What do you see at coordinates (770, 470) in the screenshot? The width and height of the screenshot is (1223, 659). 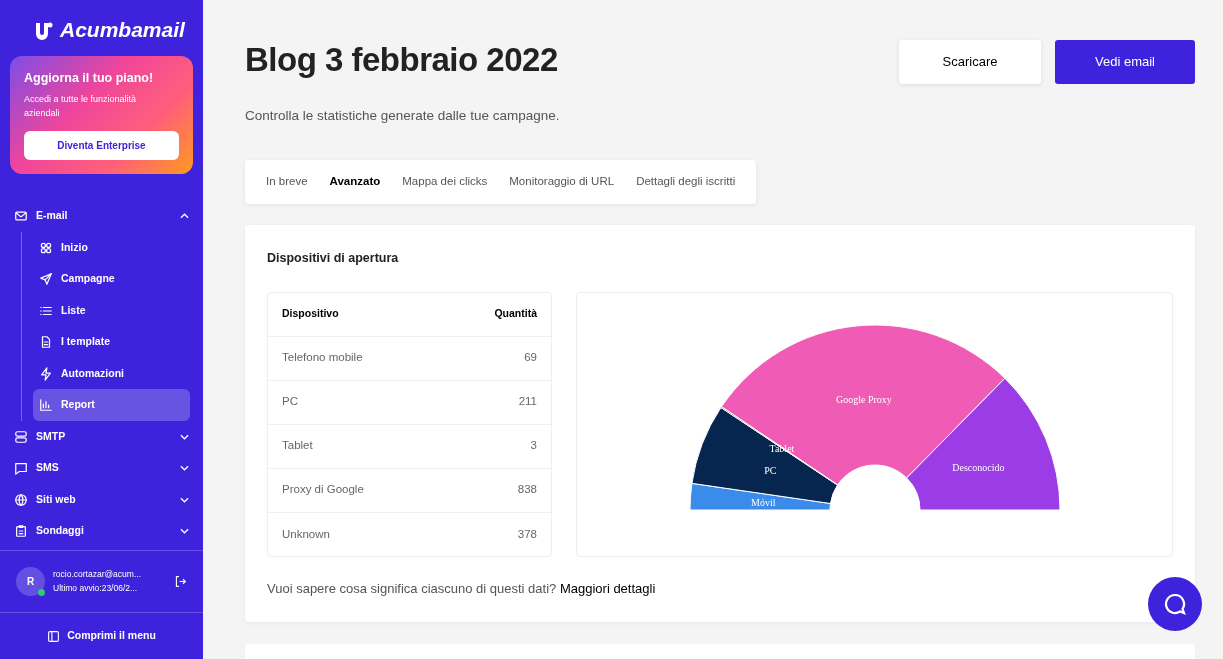 I see `slice-label: PC` at bounding box center [770, 470].